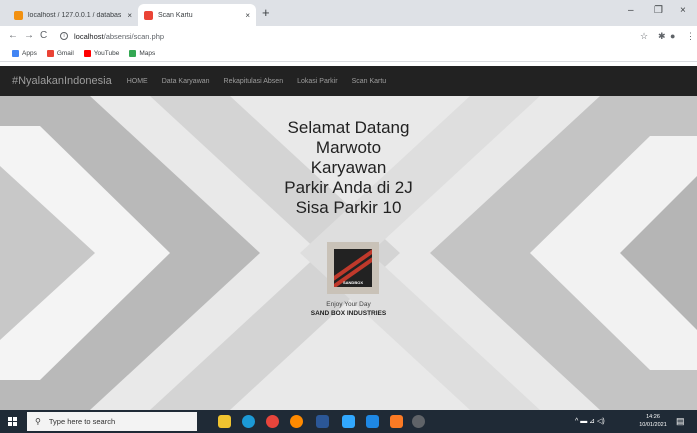 The width and height of the screenshot is (697, 433). Describe the element at coordinates (50, 53) in the screenshot. I see `gmail-icon` at that location.